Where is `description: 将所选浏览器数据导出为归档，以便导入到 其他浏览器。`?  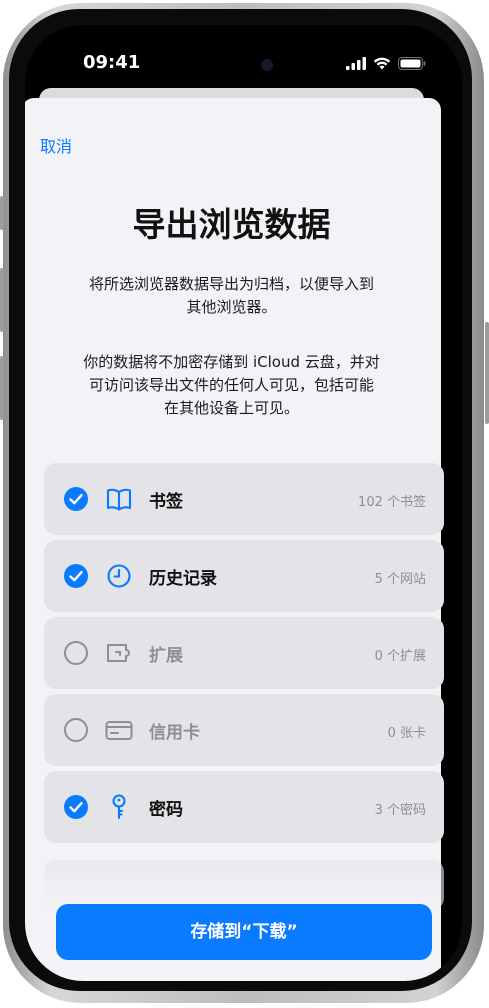 description: 将所选浏览器数据导出为归档，以便导入到 其他浏览器。 is located at coordinates (233, 296).